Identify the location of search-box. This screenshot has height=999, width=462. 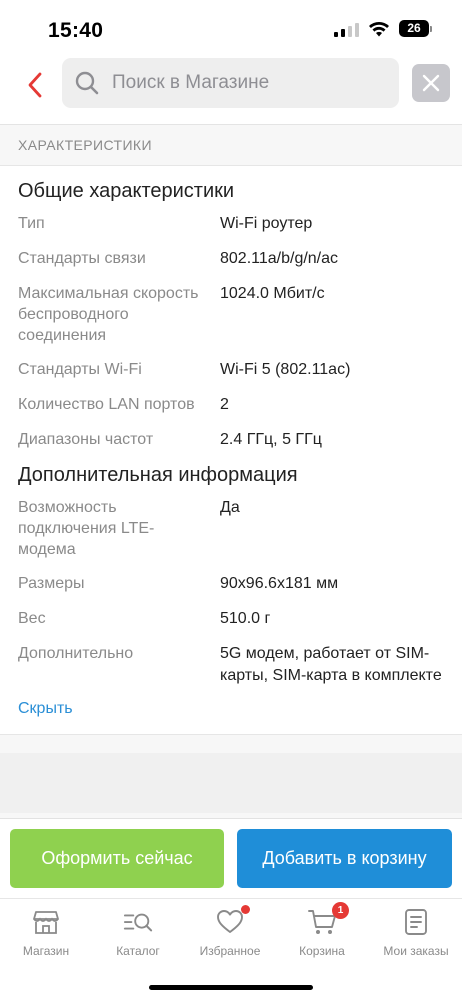
(230, 83).